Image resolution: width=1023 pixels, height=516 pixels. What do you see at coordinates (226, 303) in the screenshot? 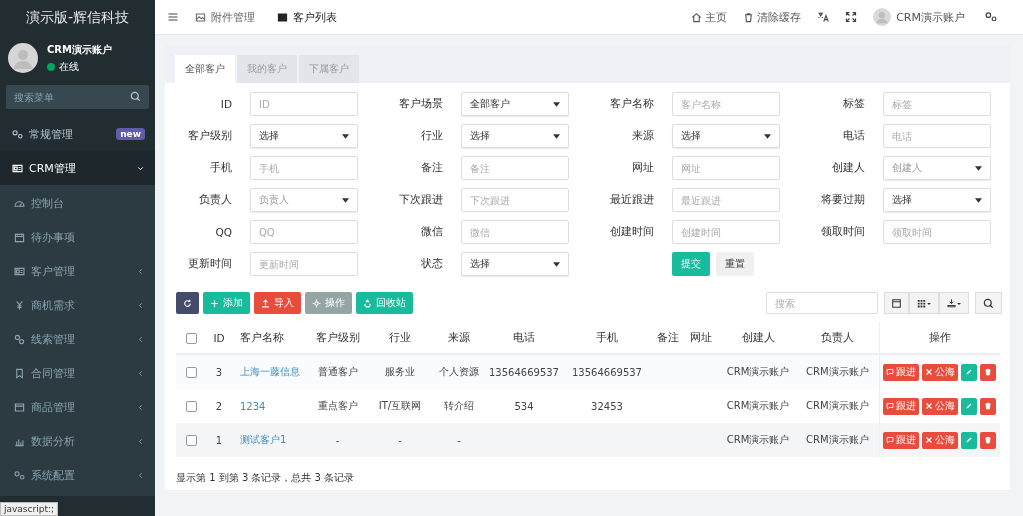
I see `add-button: 添加` at bounding box center [226, 303].